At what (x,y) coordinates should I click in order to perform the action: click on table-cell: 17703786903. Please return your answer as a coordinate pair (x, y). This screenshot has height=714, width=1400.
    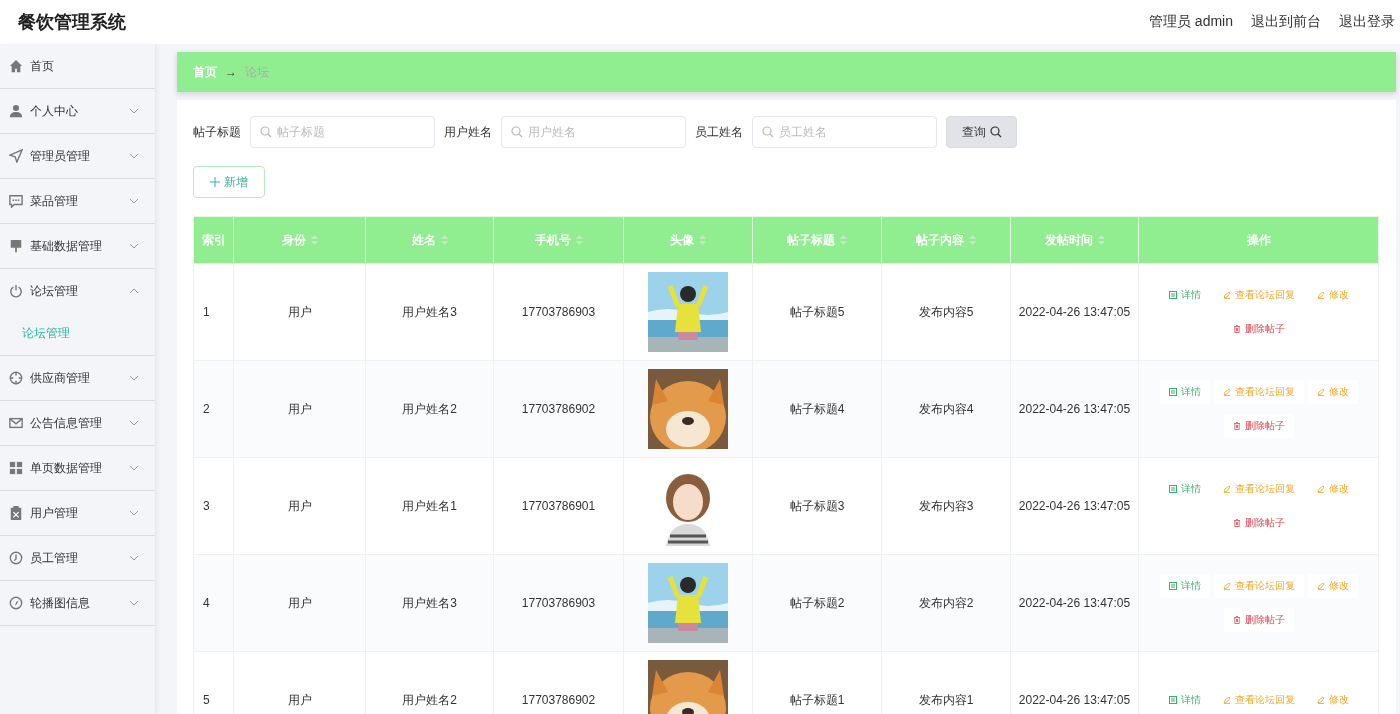
    Looking at the image, I should click on (558, 603).